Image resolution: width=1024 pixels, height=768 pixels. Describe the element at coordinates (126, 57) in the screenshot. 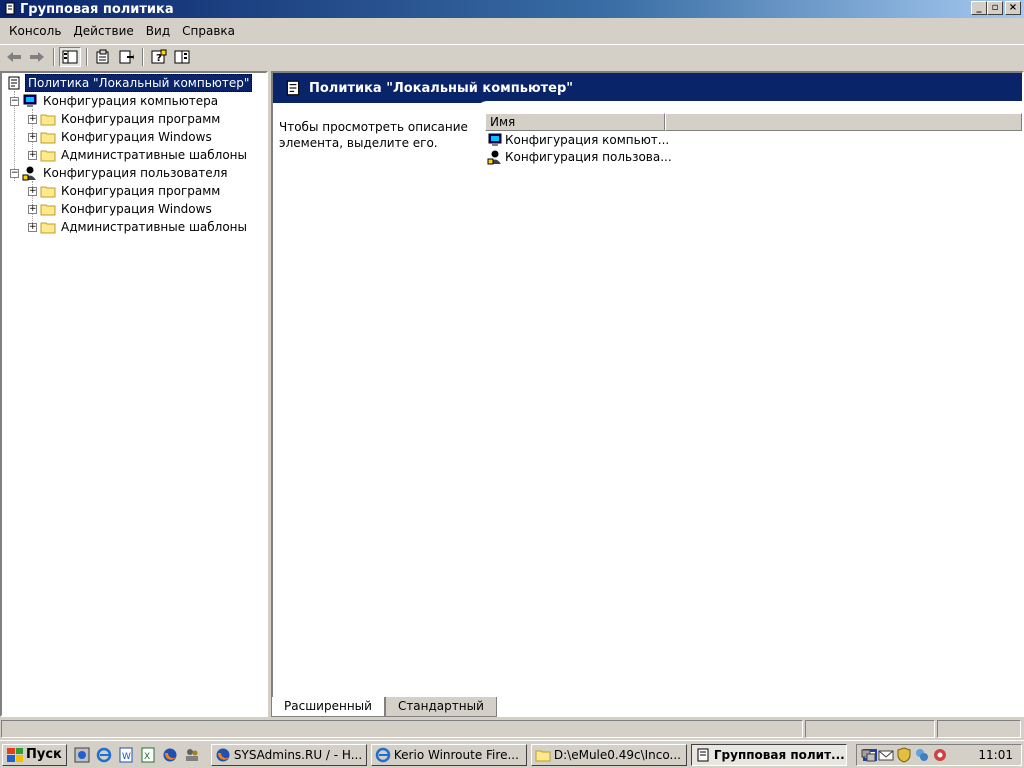

I see `export-list-icon` at that location.